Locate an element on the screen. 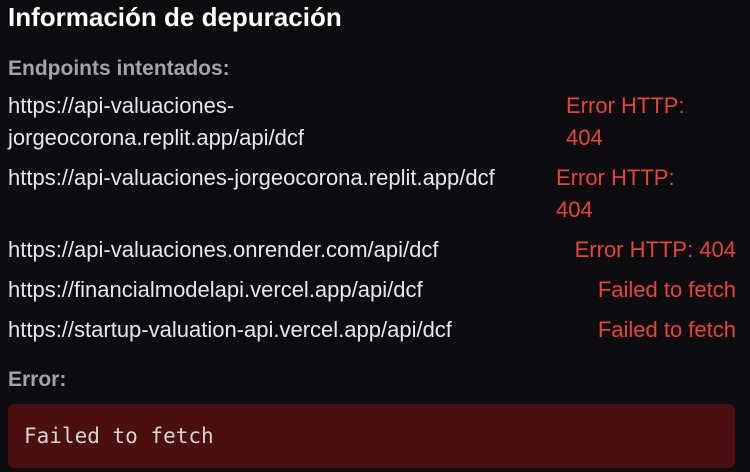  error-message-box: Failed to fetch is located at coordinates (371, 436).